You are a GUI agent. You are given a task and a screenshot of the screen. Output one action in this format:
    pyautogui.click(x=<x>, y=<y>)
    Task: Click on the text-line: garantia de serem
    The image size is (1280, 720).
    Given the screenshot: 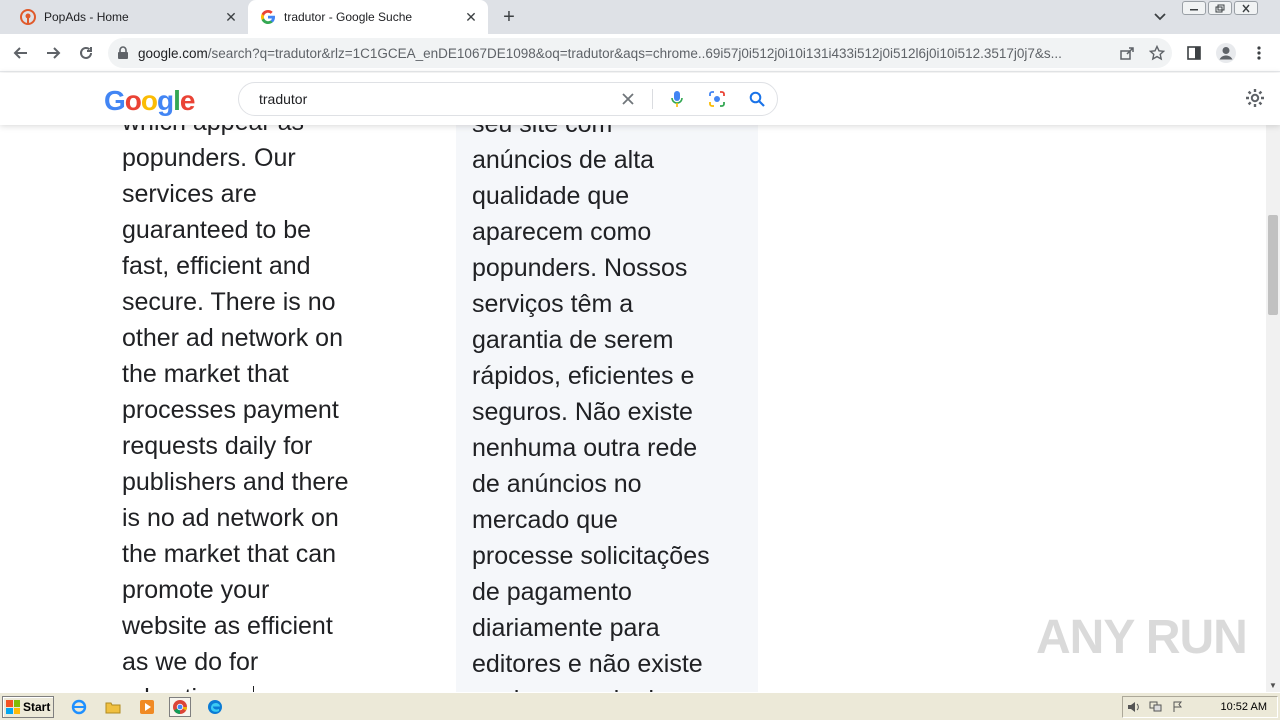 What is the action you would take?
    pyautogui.click(x=573, y=340)
    